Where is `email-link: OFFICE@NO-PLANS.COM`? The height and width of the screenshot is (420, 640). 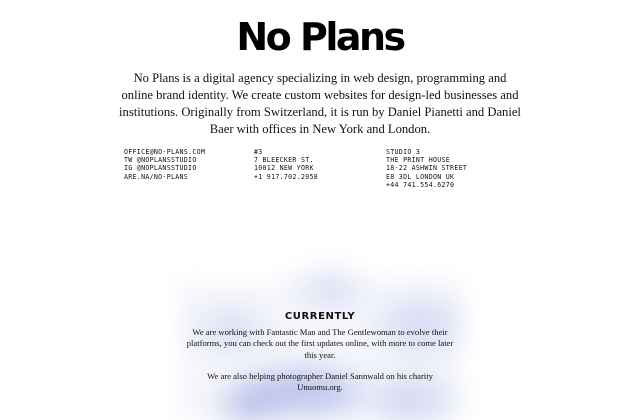 email-link: OFFICE@NO-PLANS.COM is located at coordinates (164, 152).